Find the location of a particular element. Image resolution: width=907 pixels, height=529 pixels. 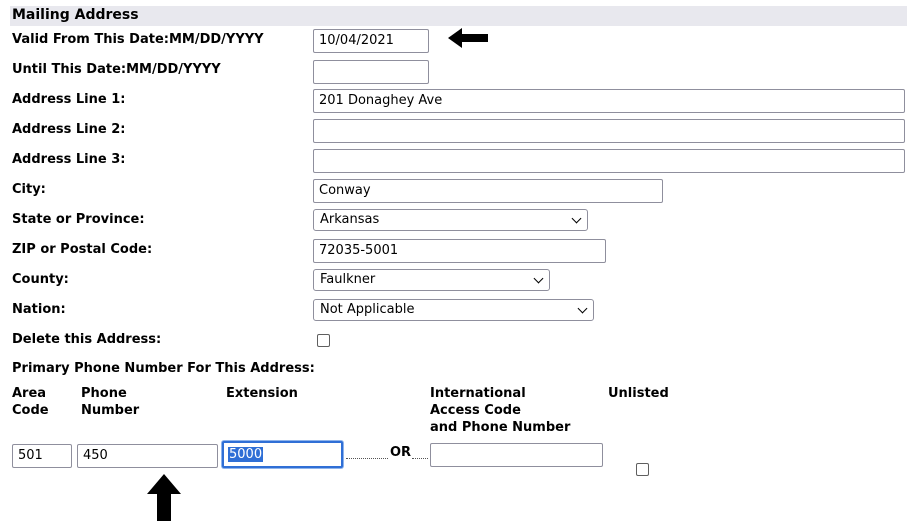

col-intl-line3: and Phone Number is located at coordinates (500, 427).